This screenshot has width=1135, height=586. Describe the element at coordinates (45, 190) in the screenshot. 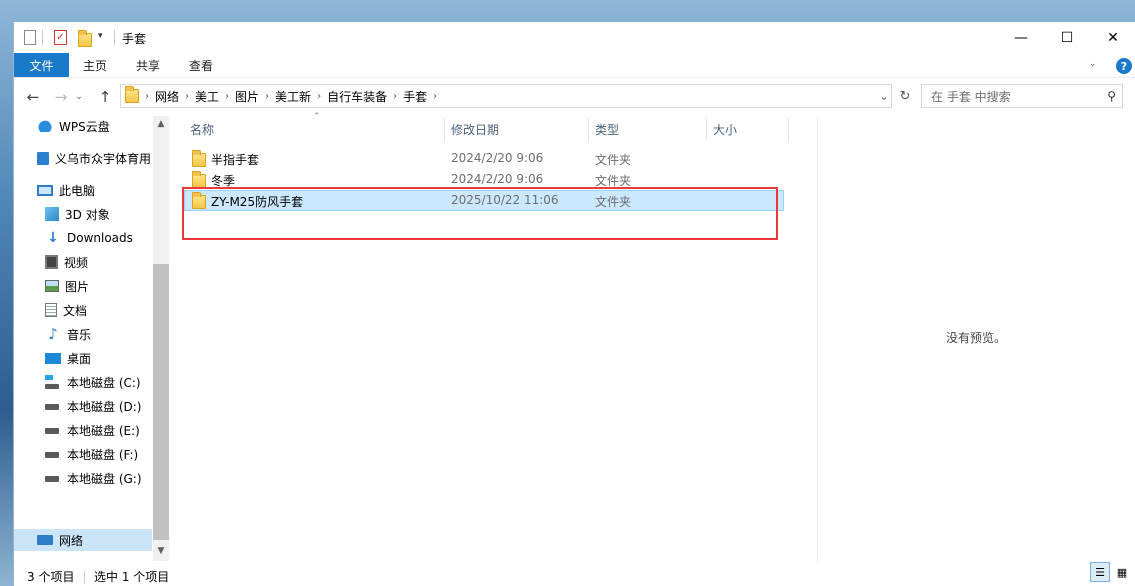

I see `computer-icon` at that location.